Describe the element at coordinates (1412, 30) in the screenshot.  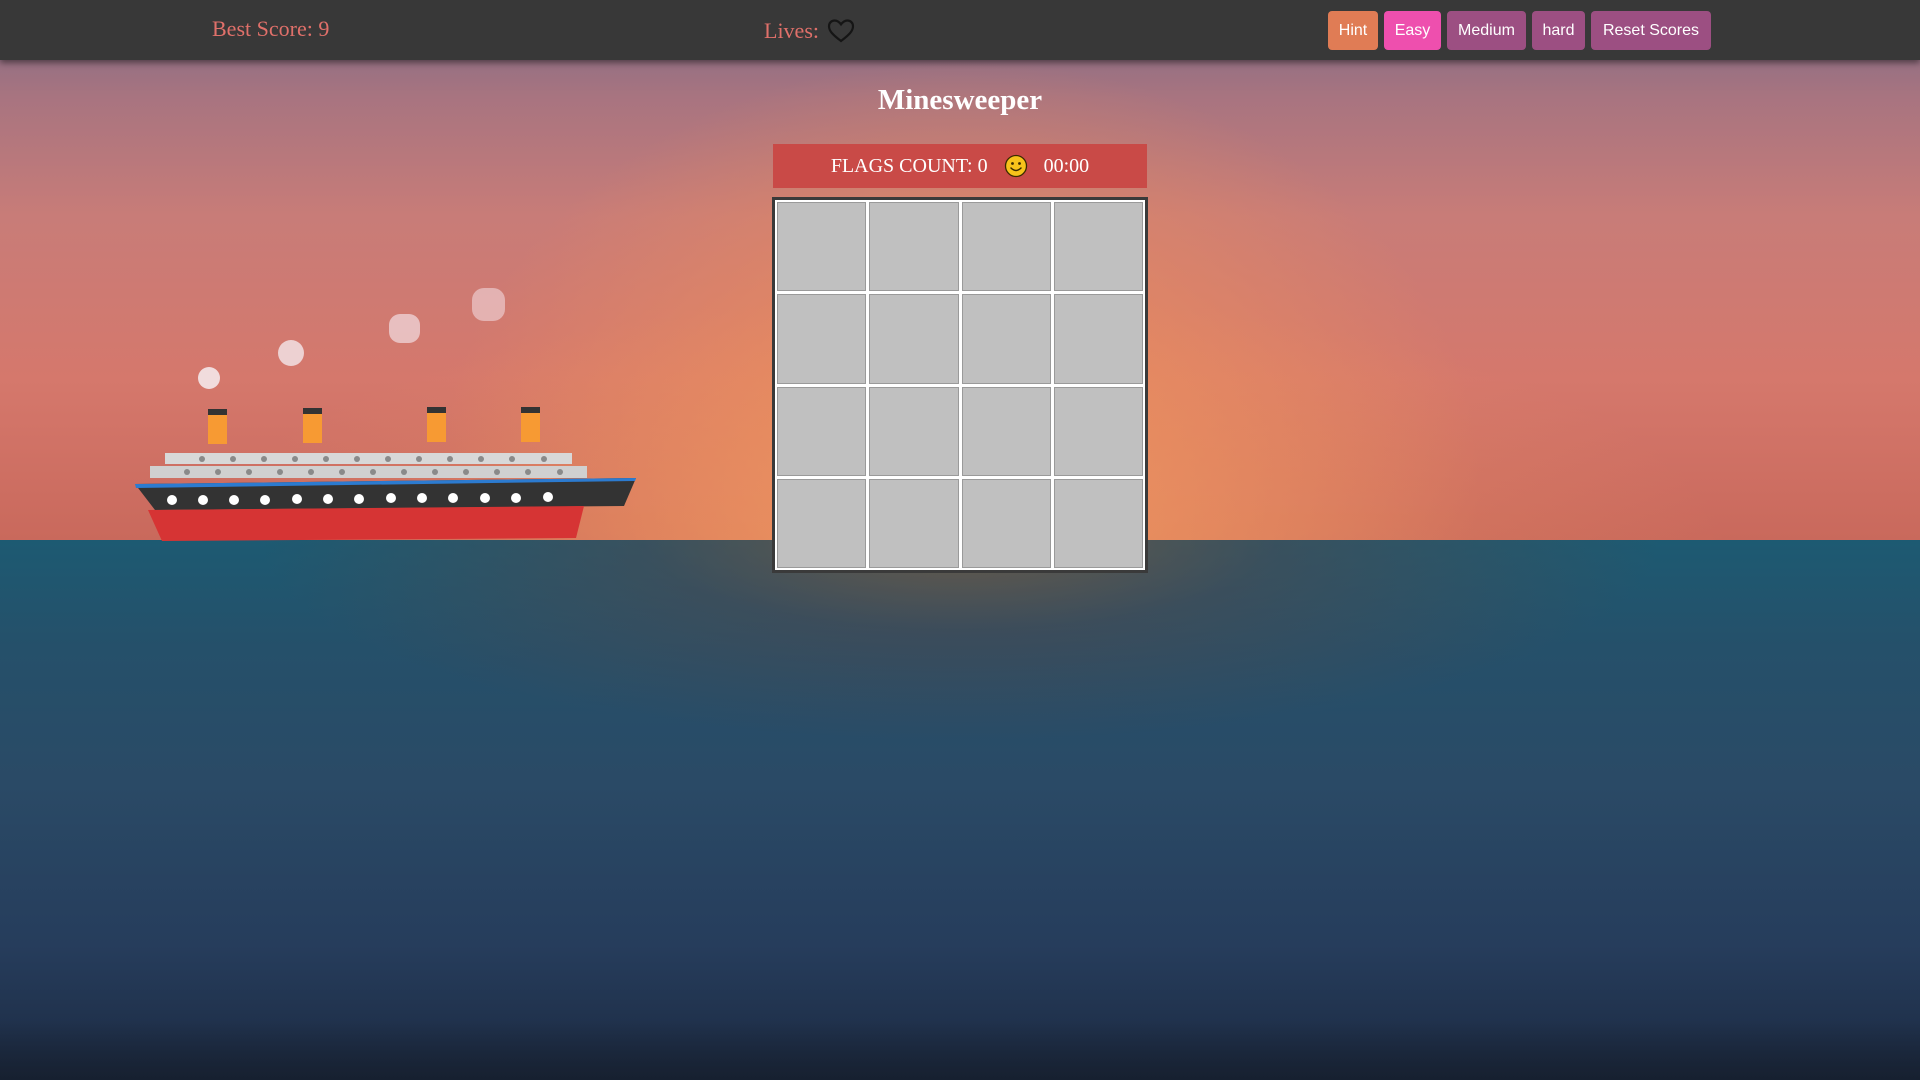
I see `easy-button: Easy` at that location.